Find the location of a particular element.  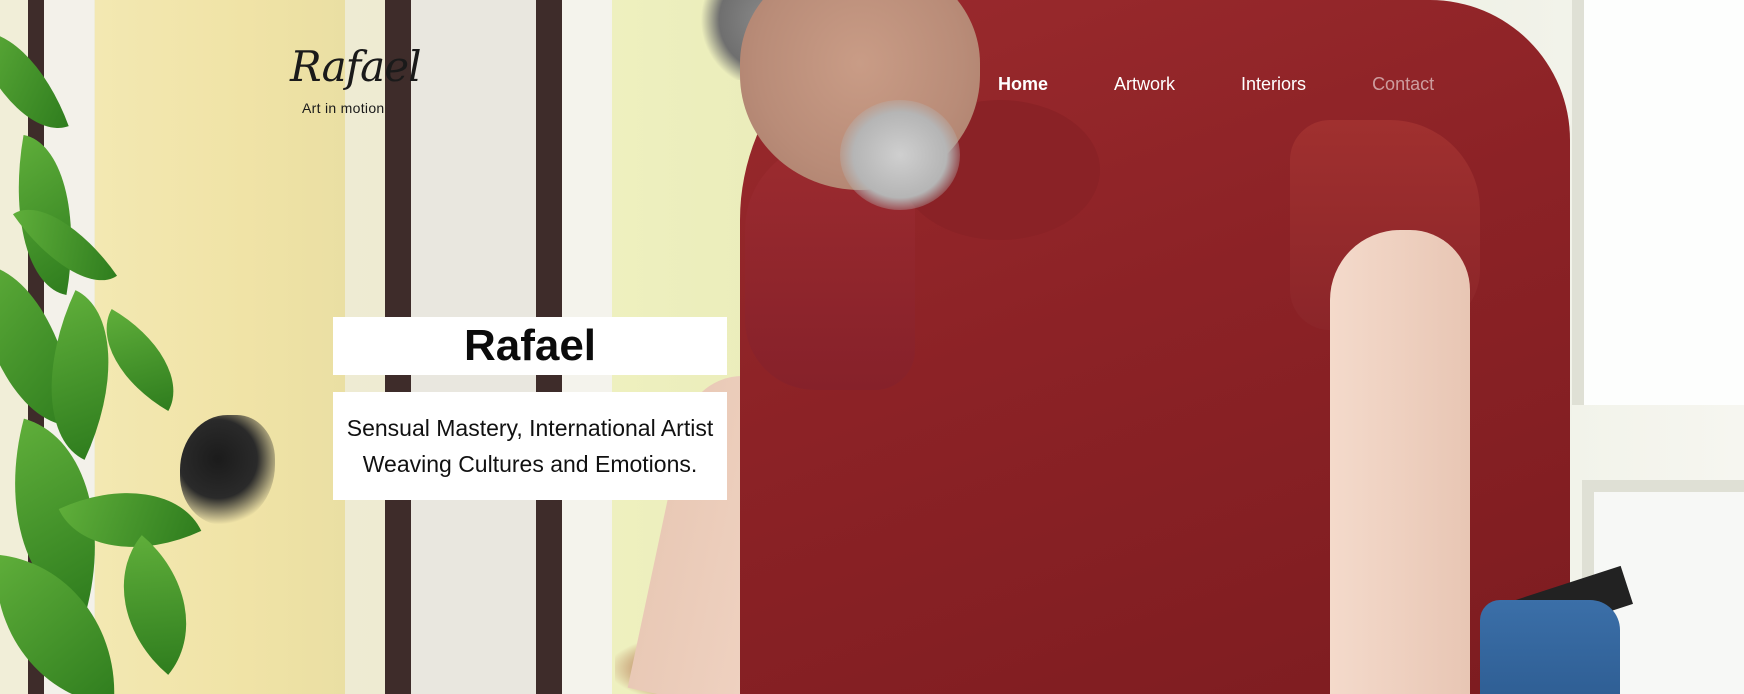

window-upper is located at coordinates (1658, 202).